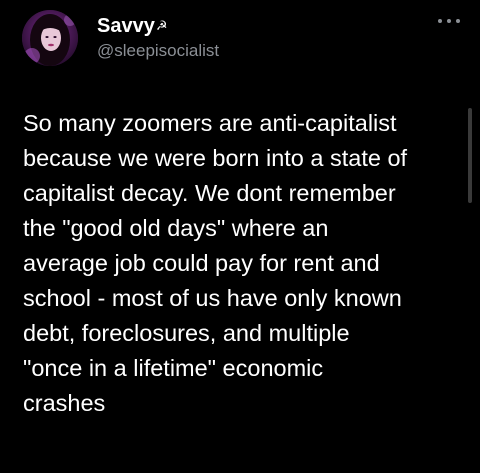 The image size is (480, 473). I want to click on tweet-text-line: crashes, so click(64, 403).